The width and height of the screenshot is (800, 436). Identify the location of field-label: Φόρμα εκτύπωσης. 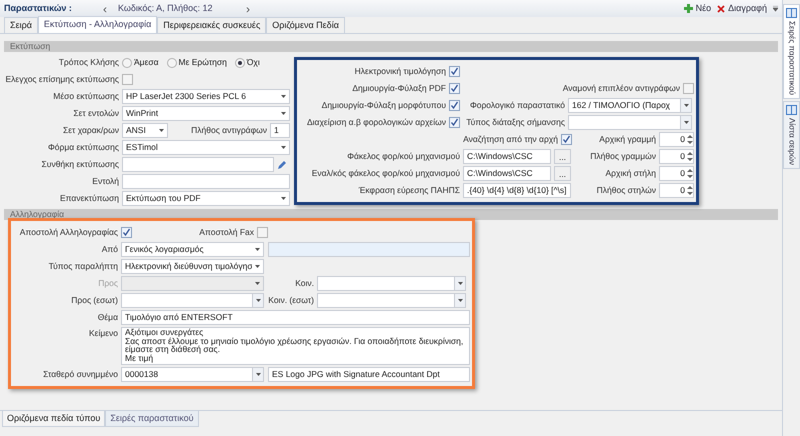
(83, 147).